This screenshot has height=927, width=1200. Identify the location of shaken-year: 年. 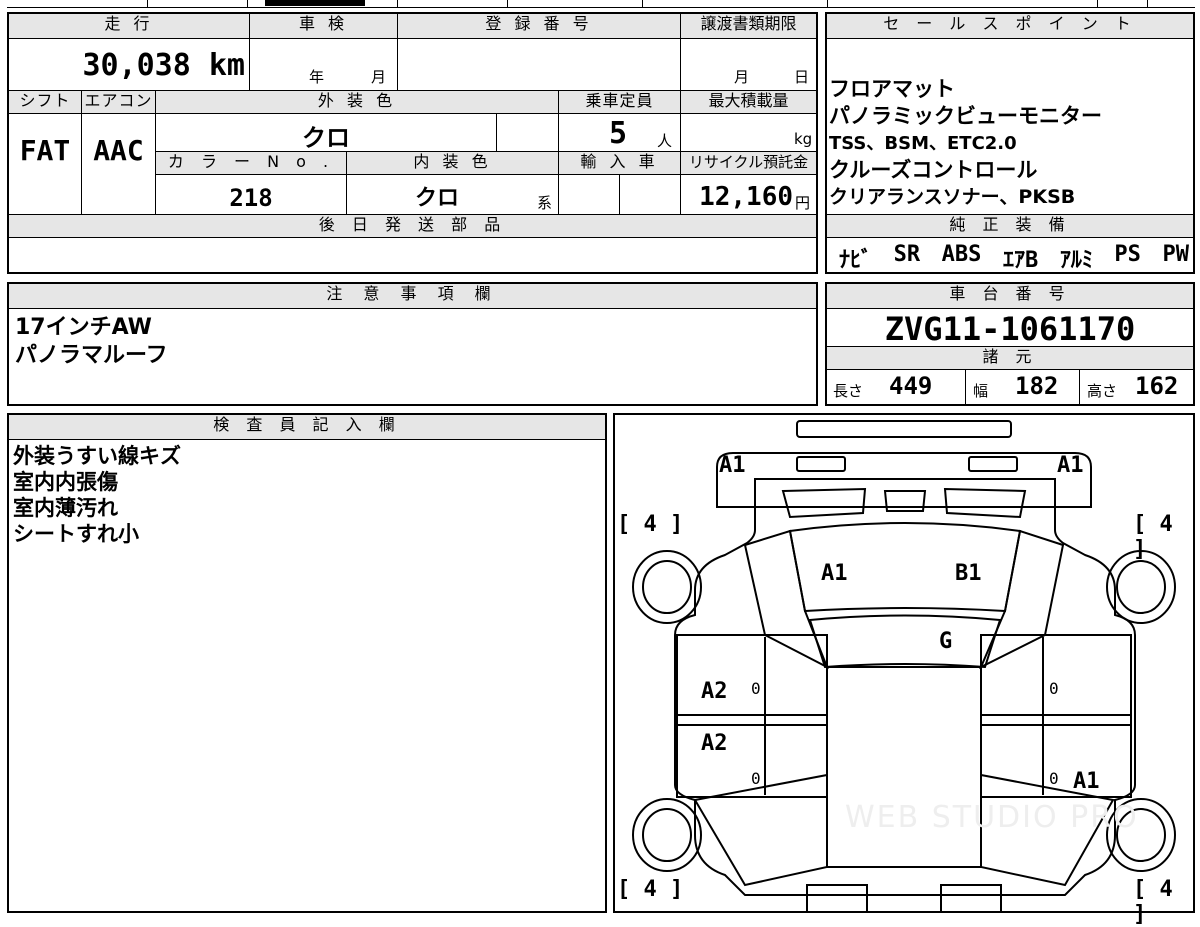
(317, 77).